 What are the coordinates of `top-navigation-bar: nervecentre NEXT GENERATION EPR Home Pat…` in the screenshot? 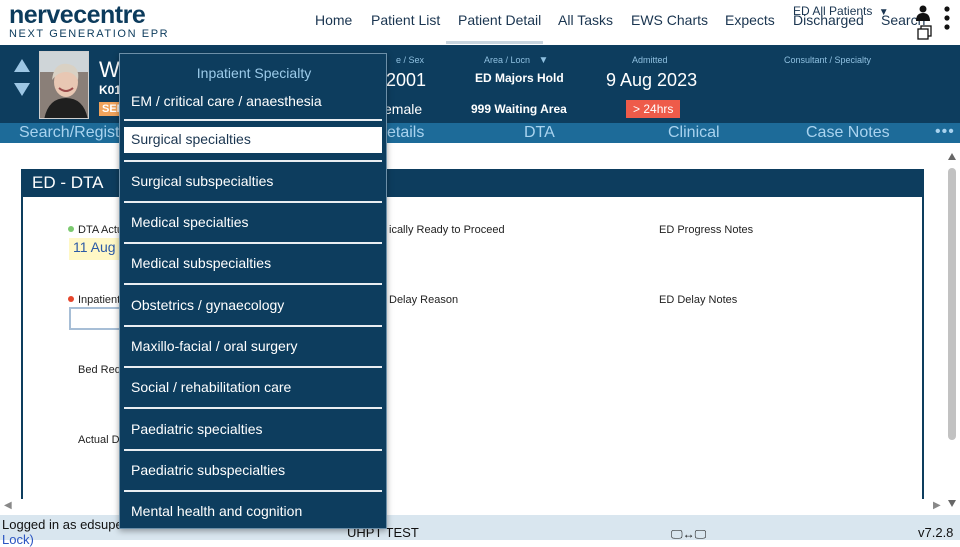 It's located at (480, 22).